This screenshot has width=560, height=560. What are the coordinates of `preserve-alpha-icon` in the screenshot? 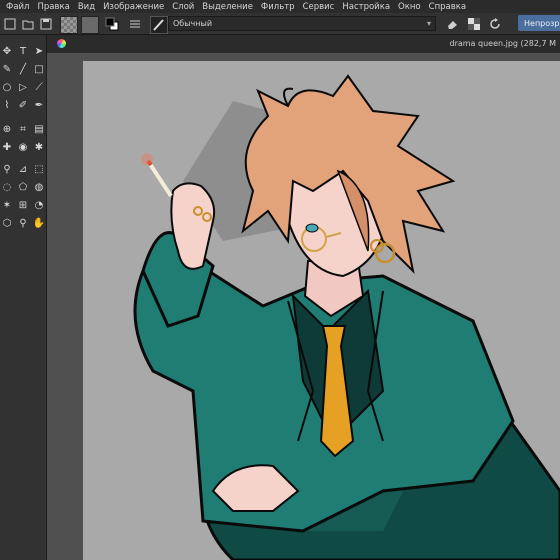 It's located at (474, 24).